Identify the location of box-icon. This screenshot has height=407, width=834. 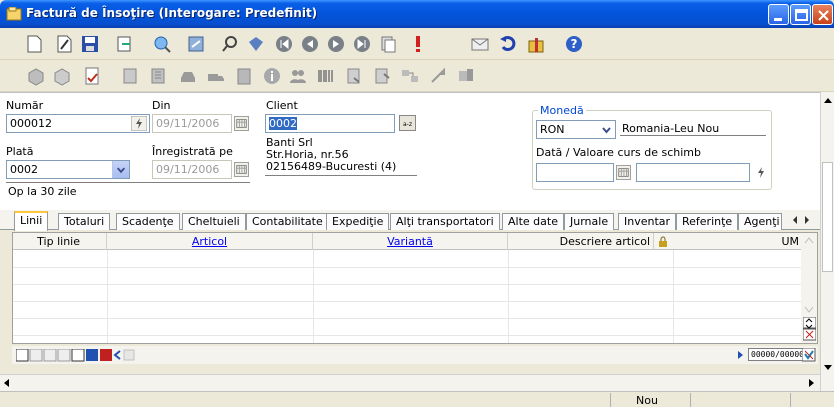
(36, 76).